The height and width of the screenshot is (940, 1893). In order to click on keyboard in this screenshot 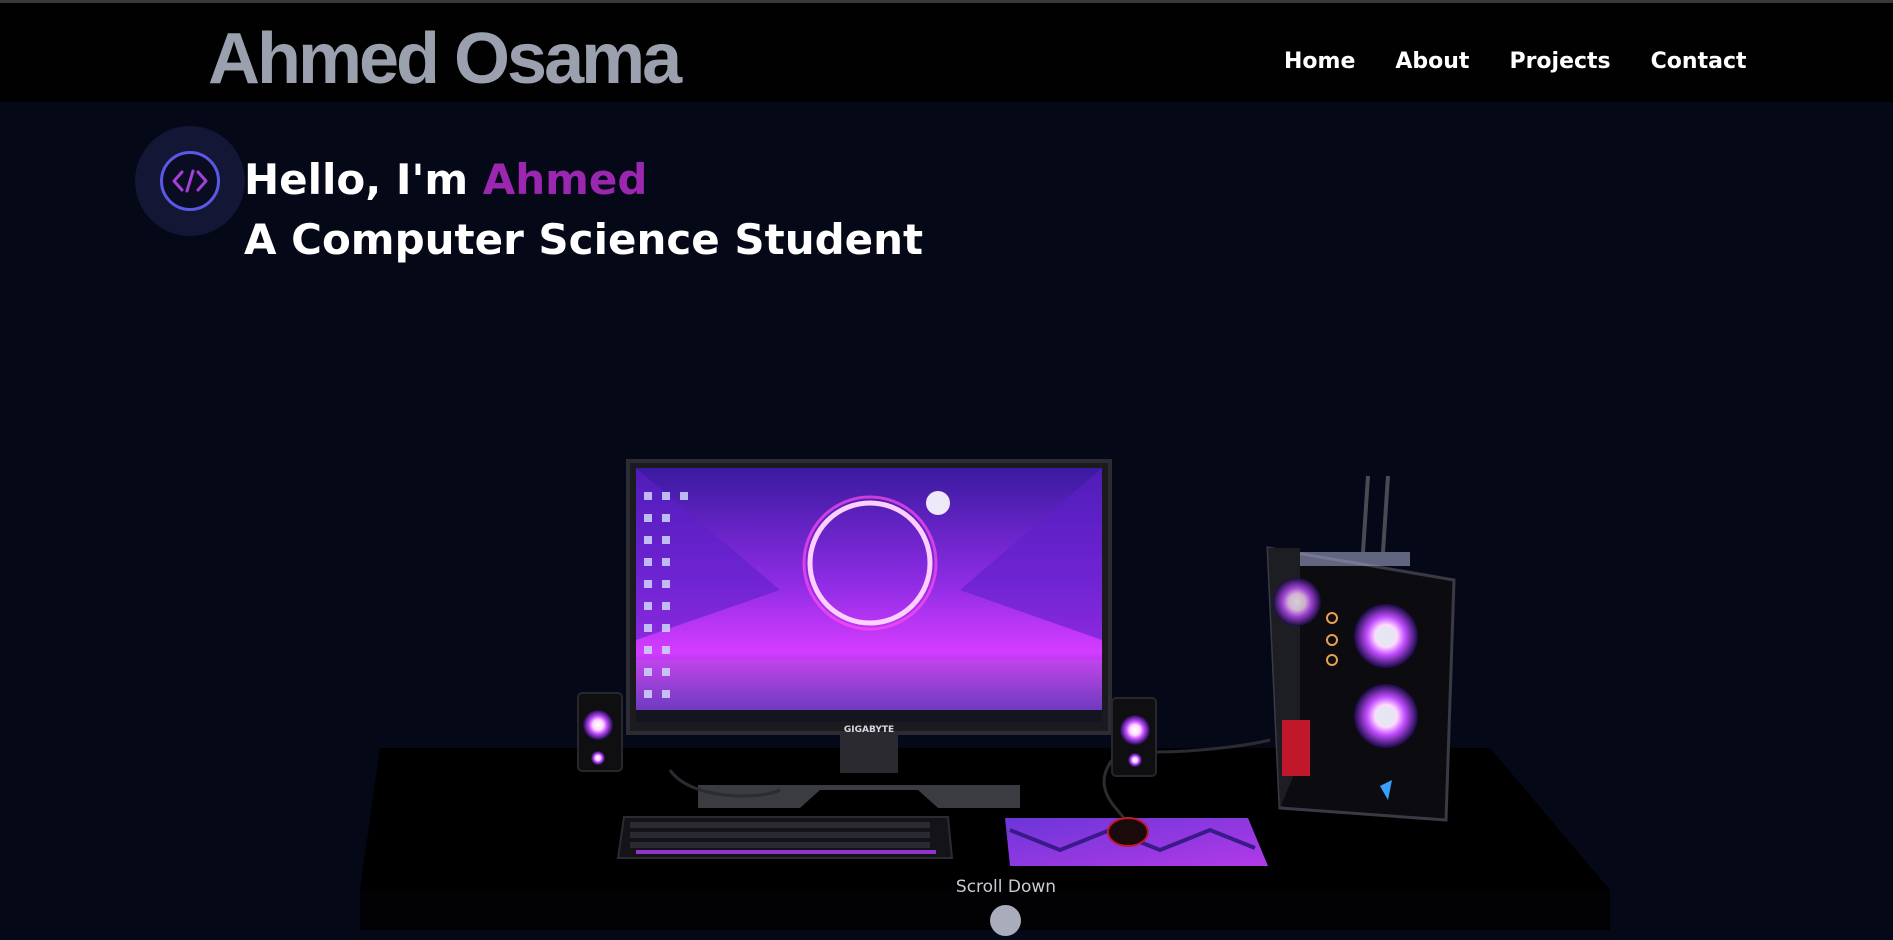, I will do `click(785, 837)`.